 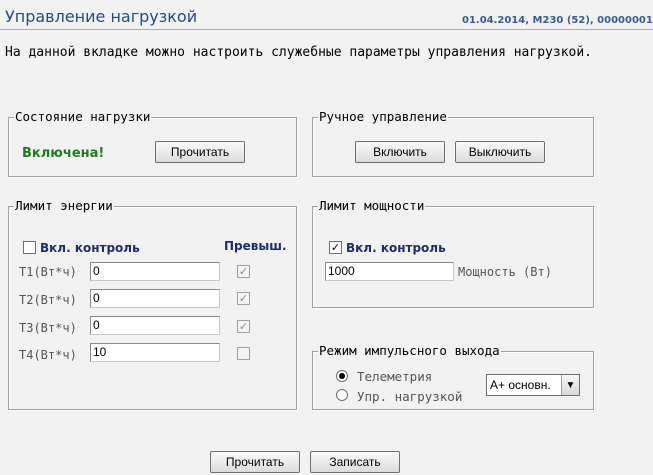 I want to click on telemetry-radio, so click(x=342, y=376).